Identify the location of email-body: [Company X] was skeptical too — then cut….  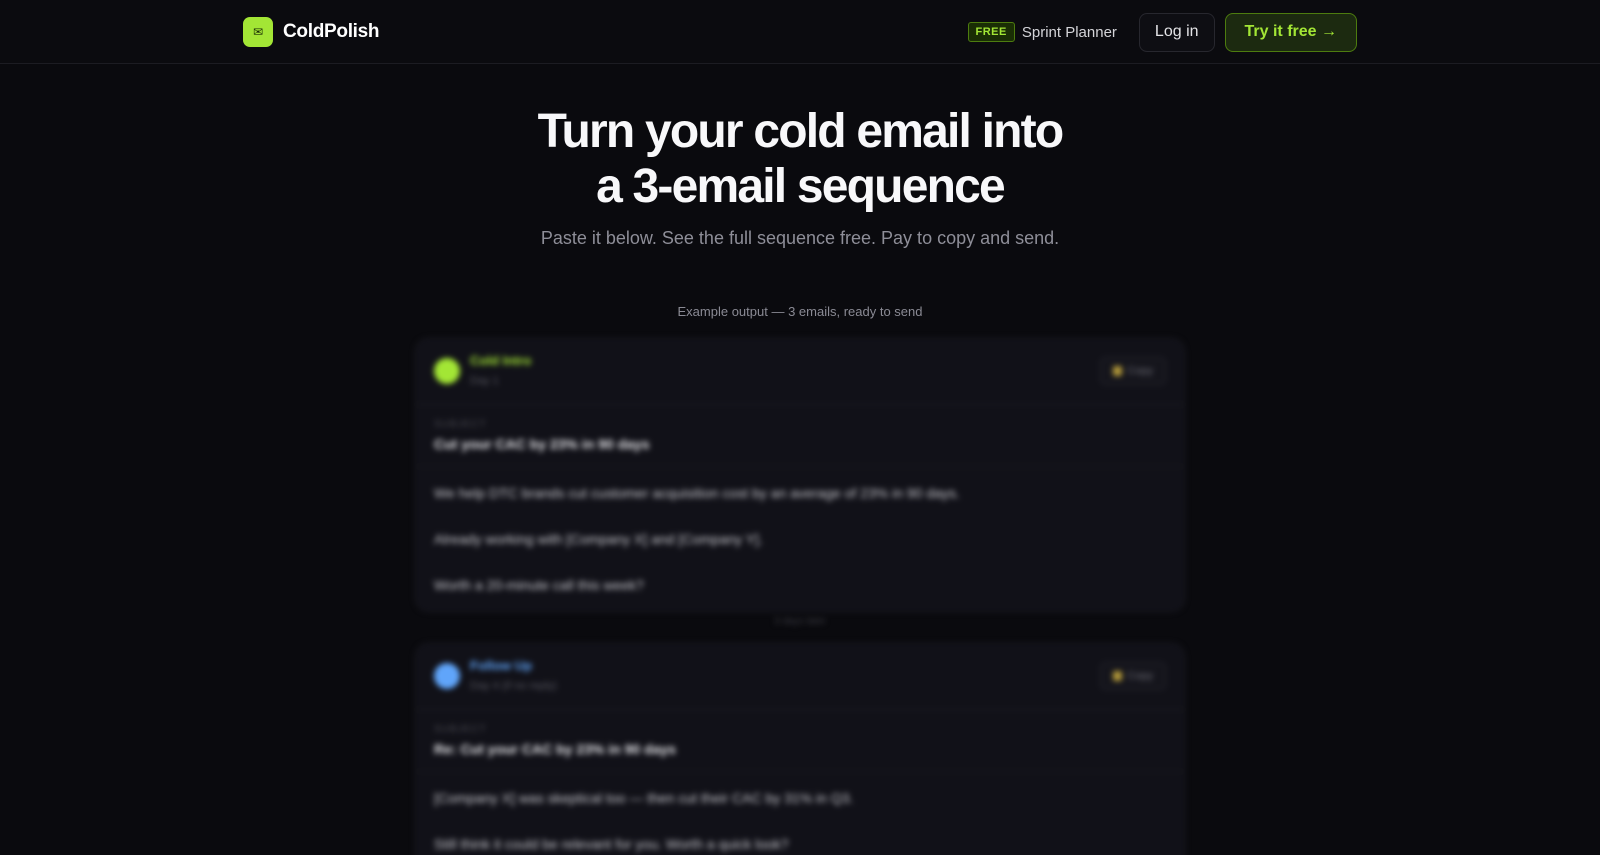
(800, 813).